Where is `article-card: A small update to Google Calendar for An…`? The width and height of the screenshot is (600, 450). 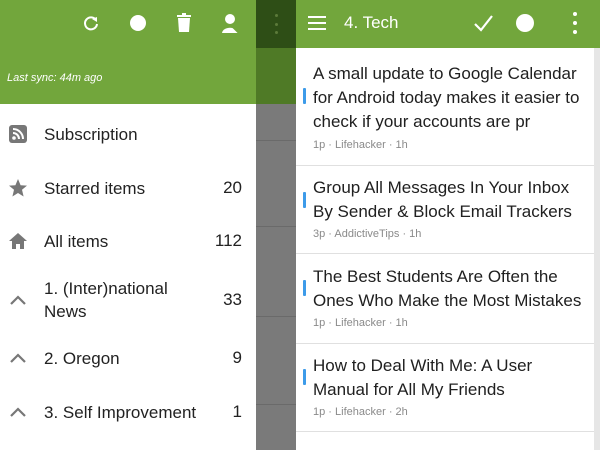 article-card: A small update to Google Calendar for An… is located at coordinates (445, 107).